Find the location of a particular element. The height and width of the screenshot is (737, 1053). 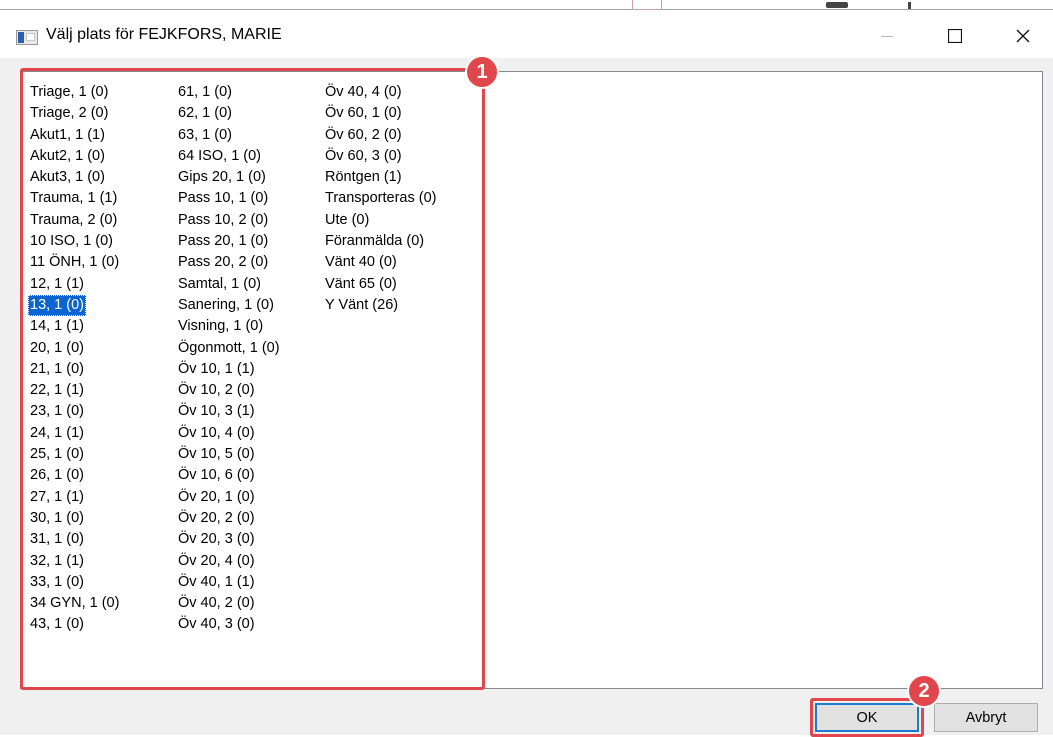

app-icon is located at coordinates (27, 37).